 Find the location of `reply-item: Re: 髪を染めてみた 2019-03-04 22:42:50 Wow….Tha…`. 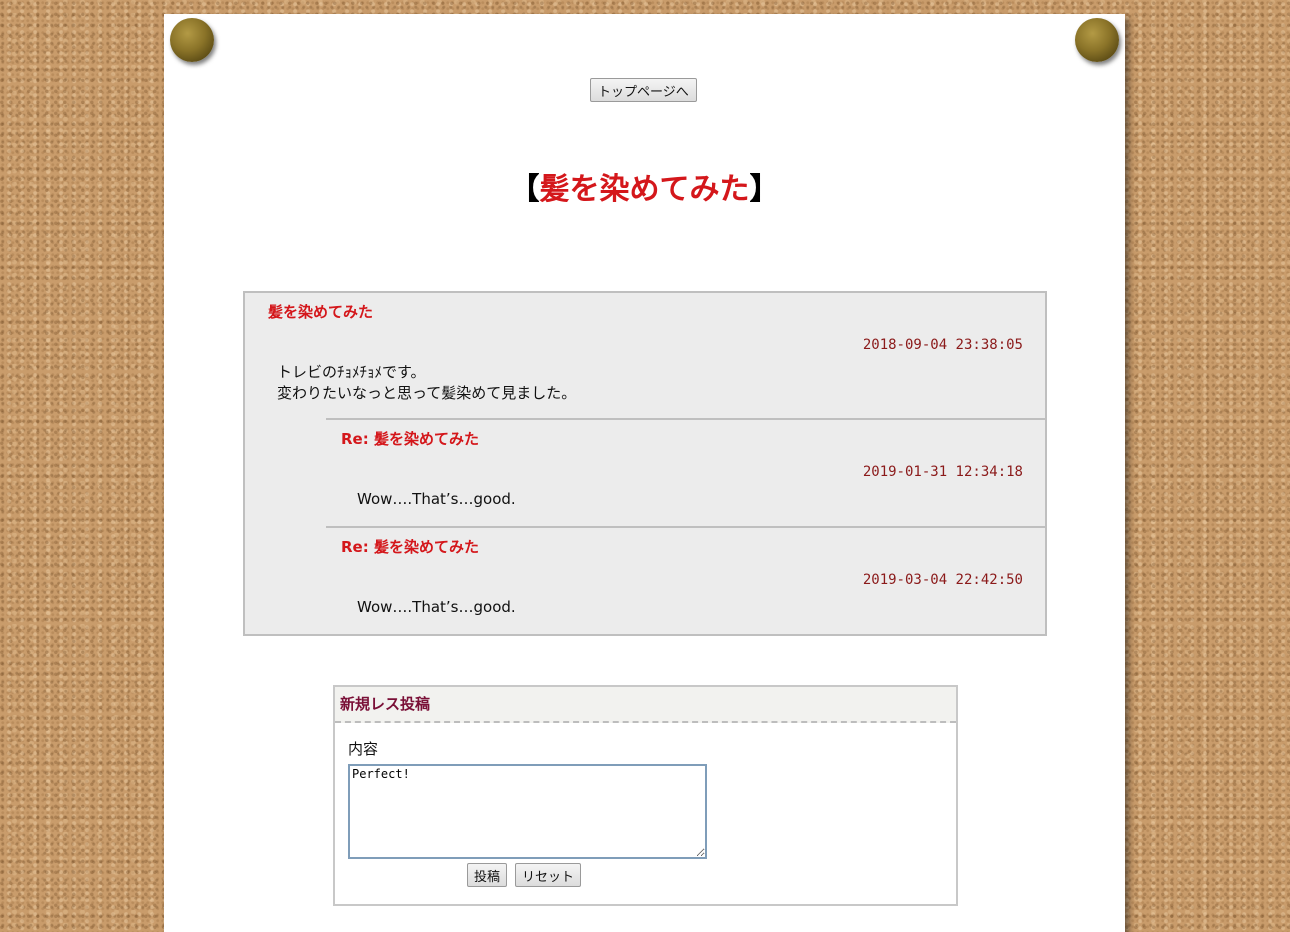

reply-item: Re: 髪を染めてみた 2019-03-04 22:42:50 Wow….Tha… is located at coordinates (685, 580).